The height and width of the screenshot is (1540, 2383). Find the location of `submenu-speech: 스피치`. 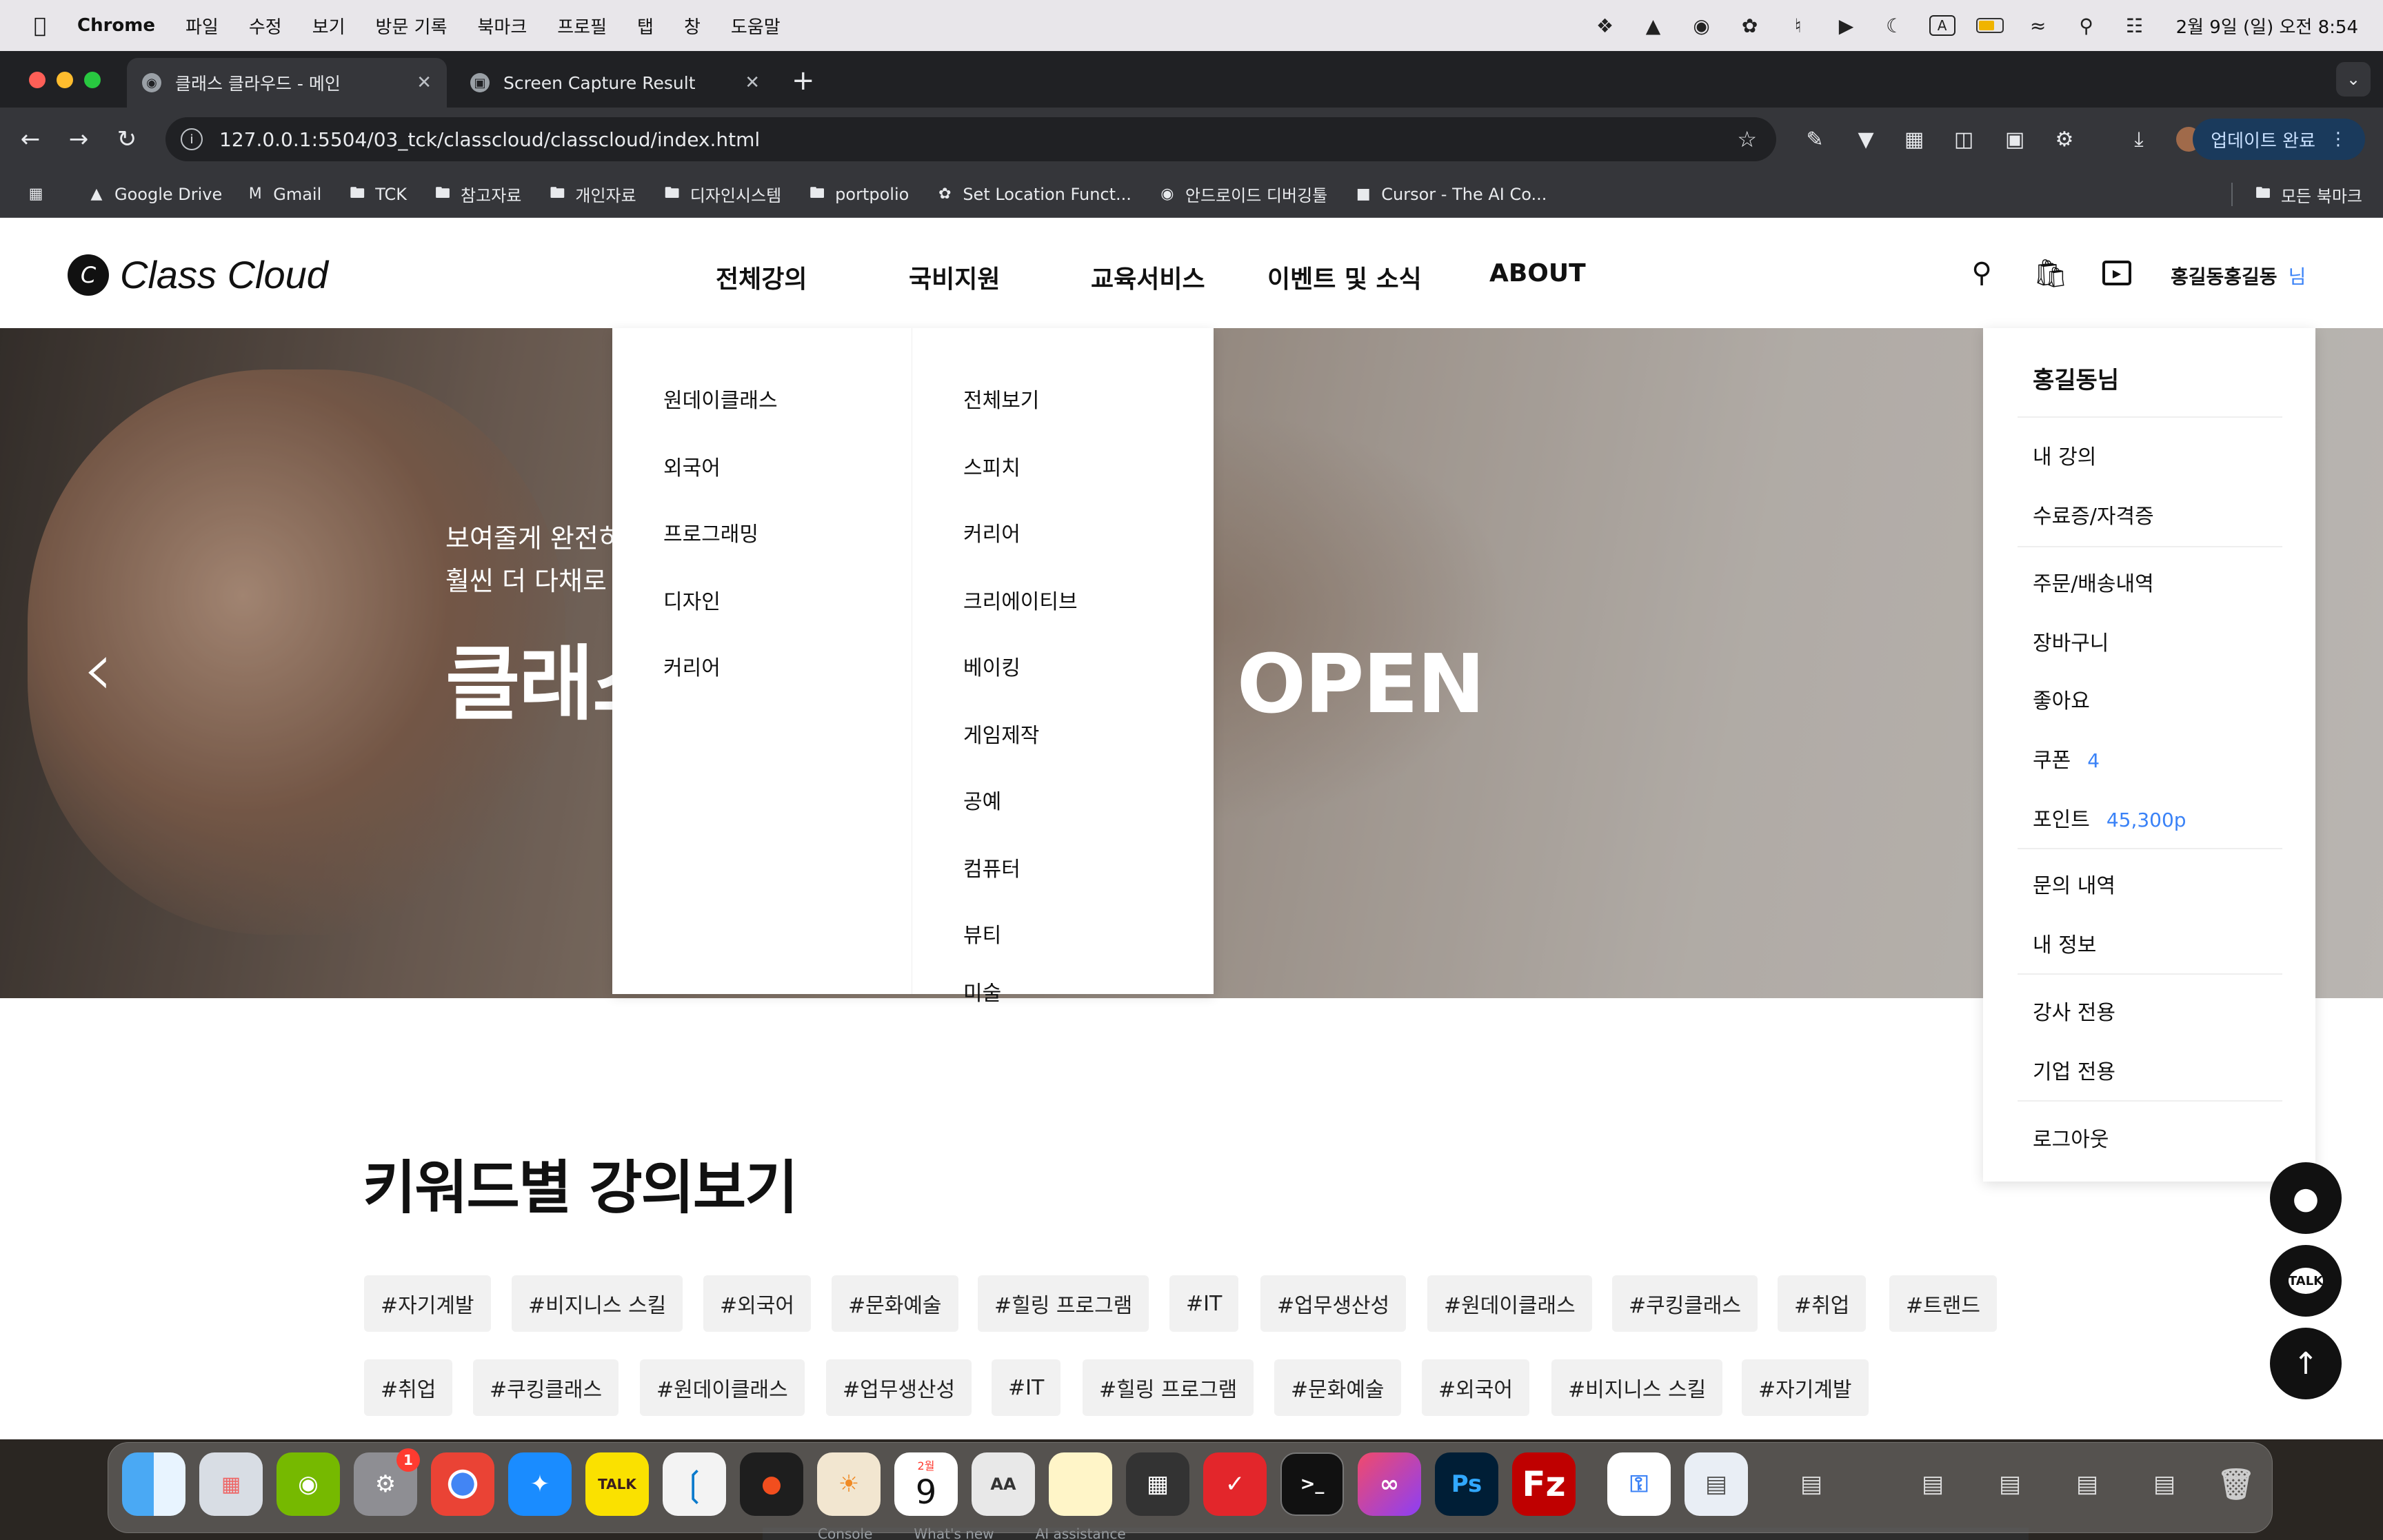

submenu-speech: 스피치 is located at coordinates (991, 466).